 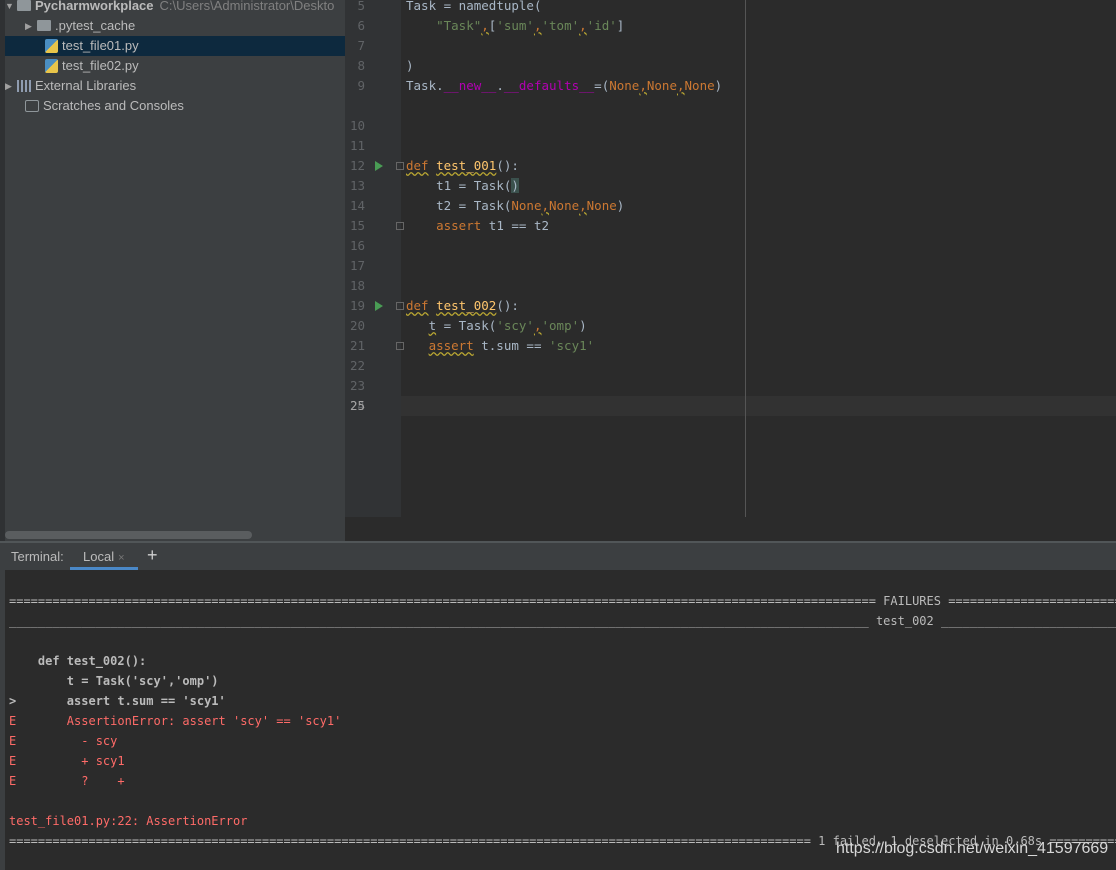 I want to click on code-line: def test_001():, so click(x=462, y=165).